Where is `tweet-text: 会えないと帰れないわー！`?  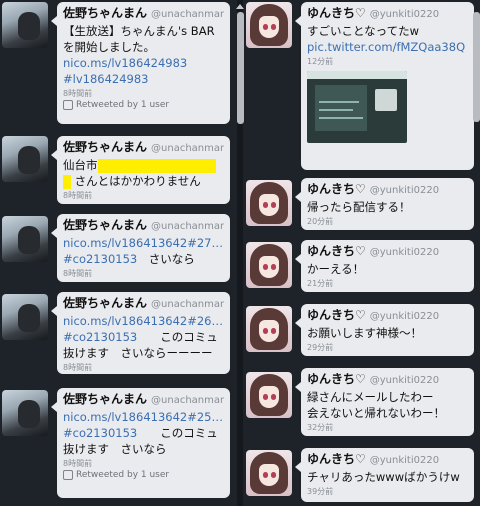 tweet-text: 会えないと帰れないわー！ is located at coordinates (376, 413).